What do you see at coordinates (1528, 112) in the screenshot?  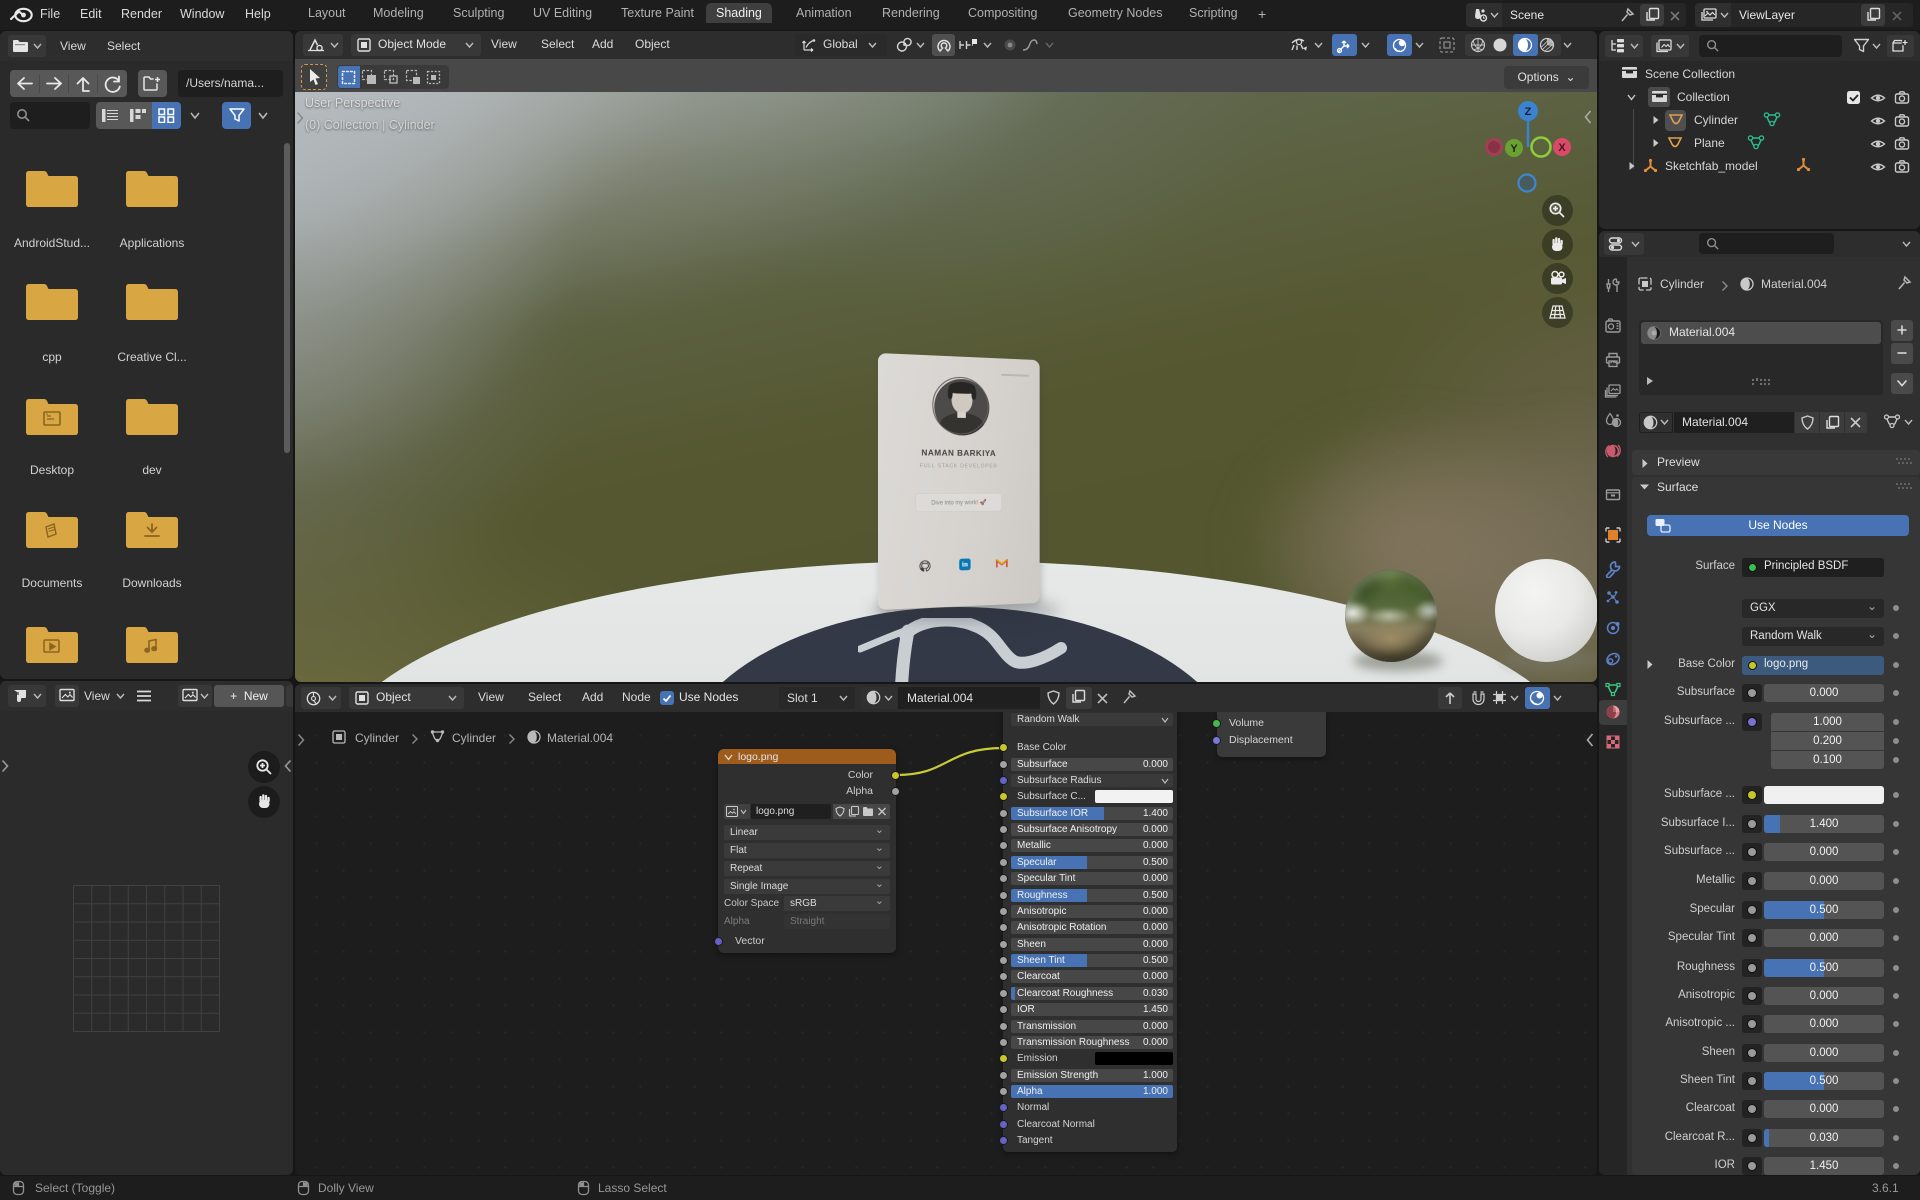 I see `svg-text: Z` at bounding box center [1528, 112].